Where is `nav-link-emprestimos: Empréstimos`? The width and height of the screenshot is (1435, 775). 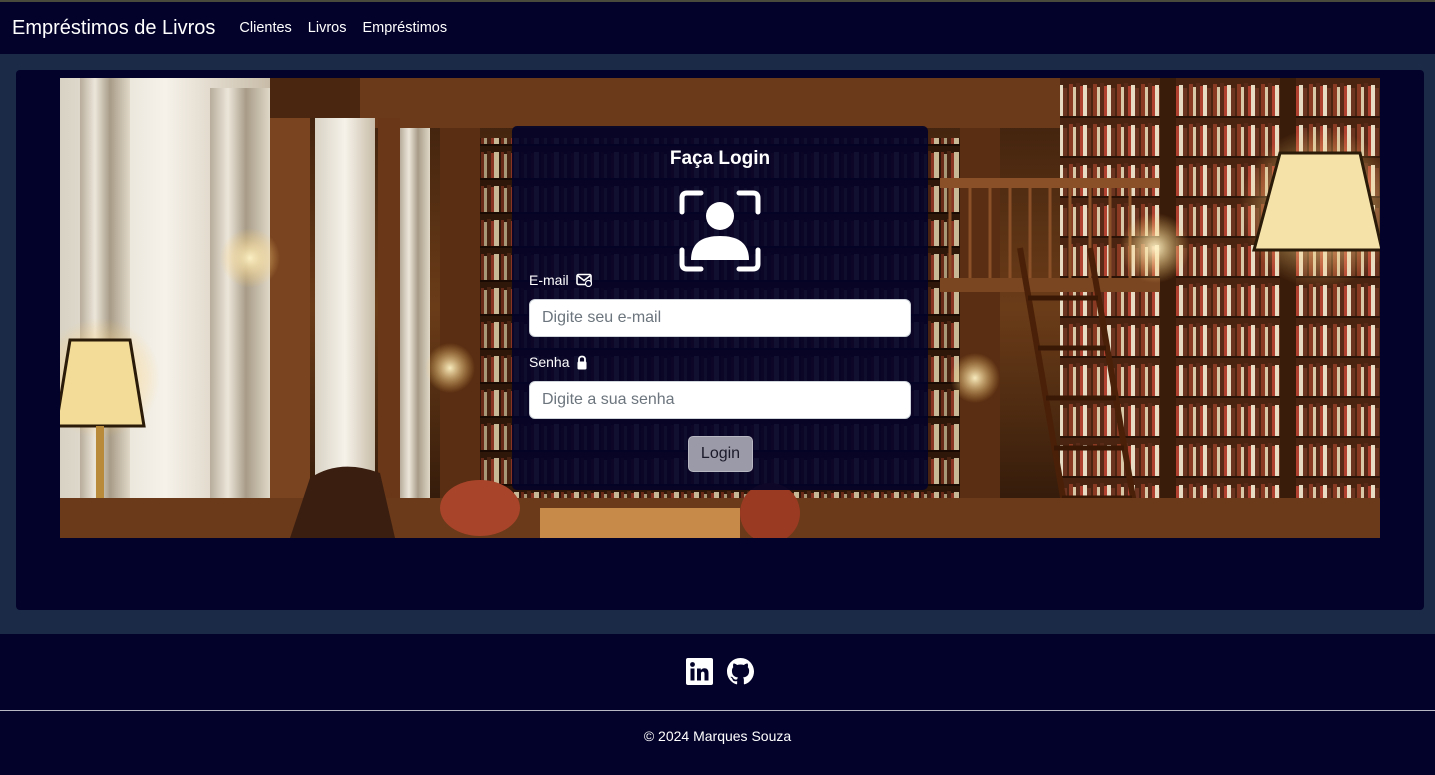 nav-link-emprestimos: Empréstimos is located at coordinates (404, 28).